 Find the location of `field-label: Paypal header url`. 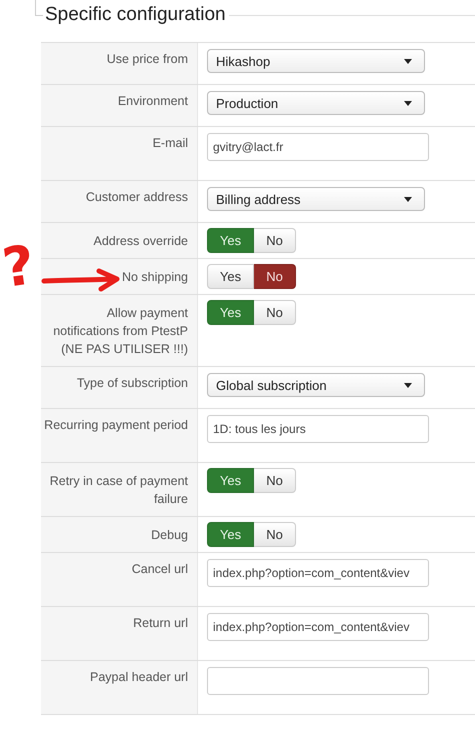

field-label: Paypal header url is located at coordinates (139, 677).